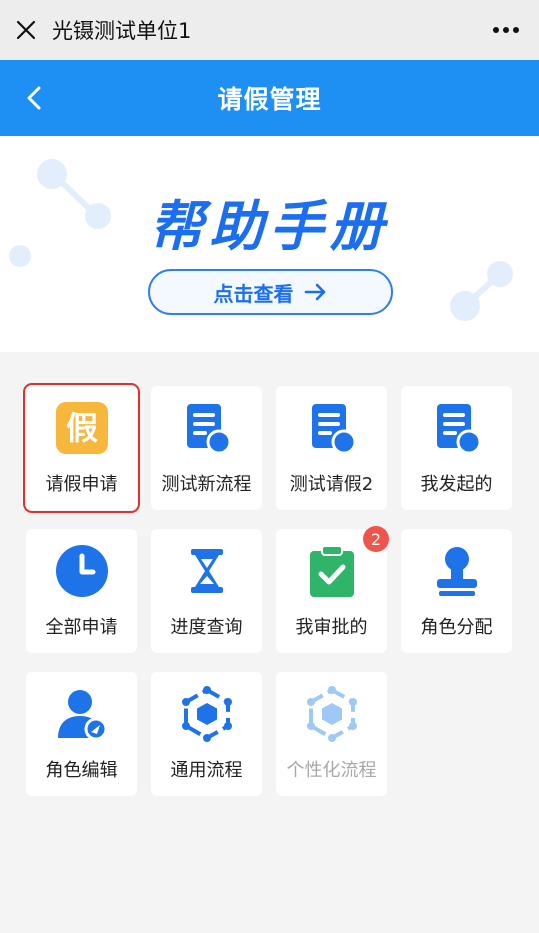 The height and width of the screenshot is (933, 539). I want to click on leave-application-icon: 假, so click(82, 428).